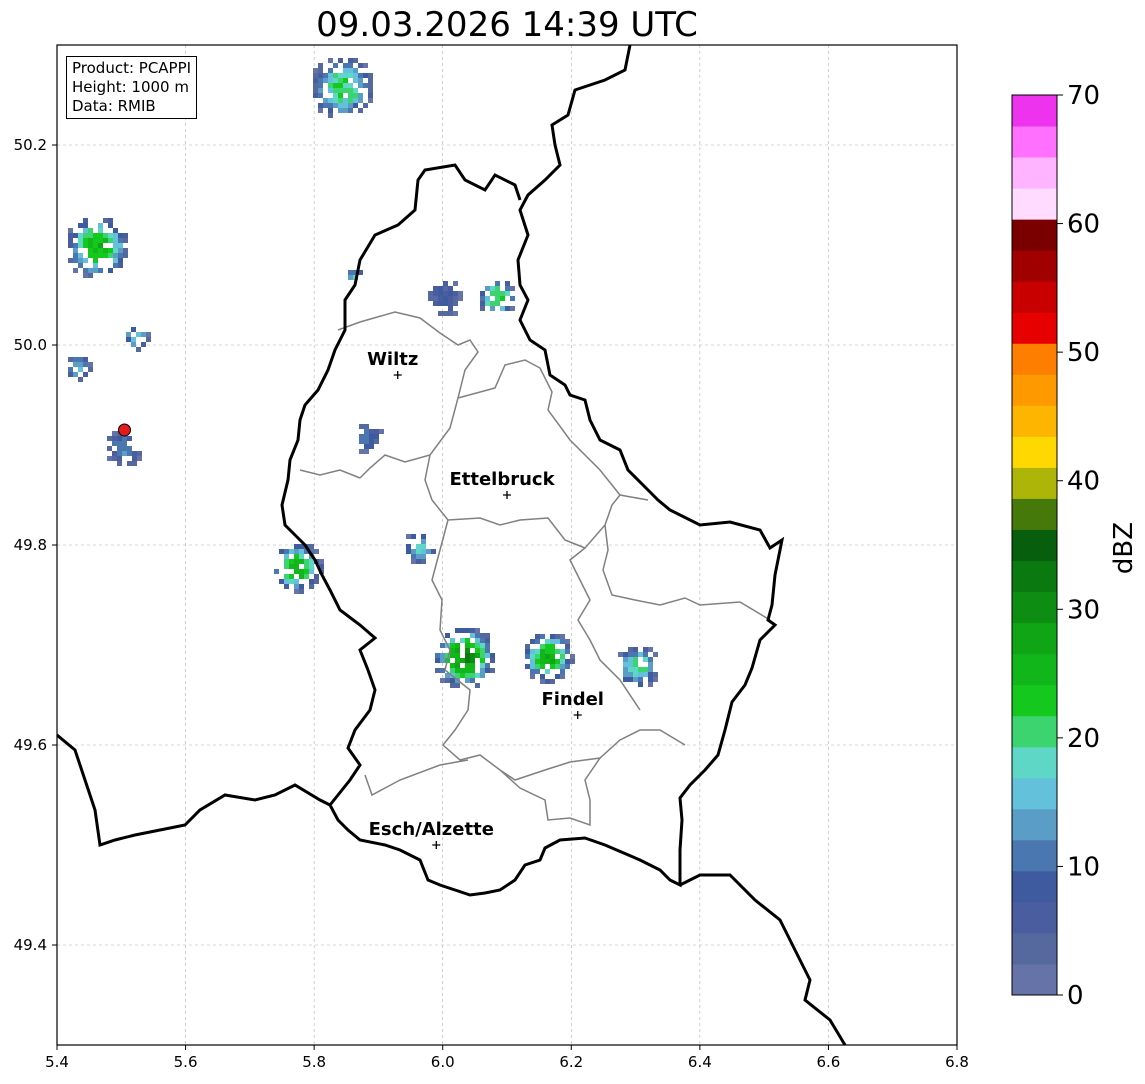 The image size is (1145, 1084). What do you see at coordinates (30, 745) in the screenshot?
I see `y-tick-label: 49.6` at bounding box center [30, 745].